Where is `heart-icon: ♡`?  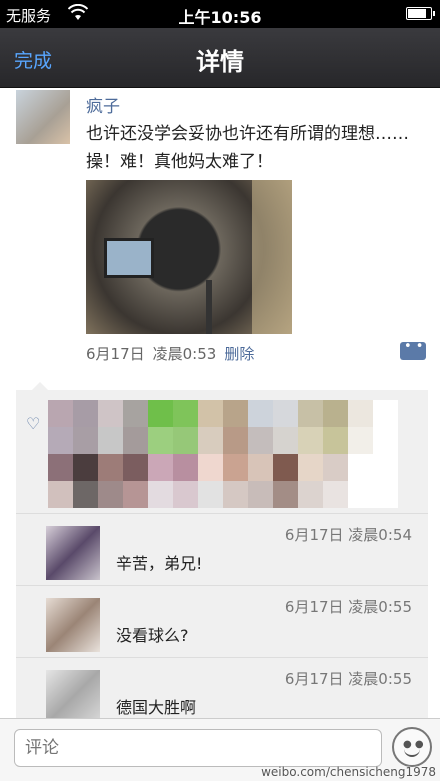 heart-icon: ♡ is located at coordinates (33, 423).